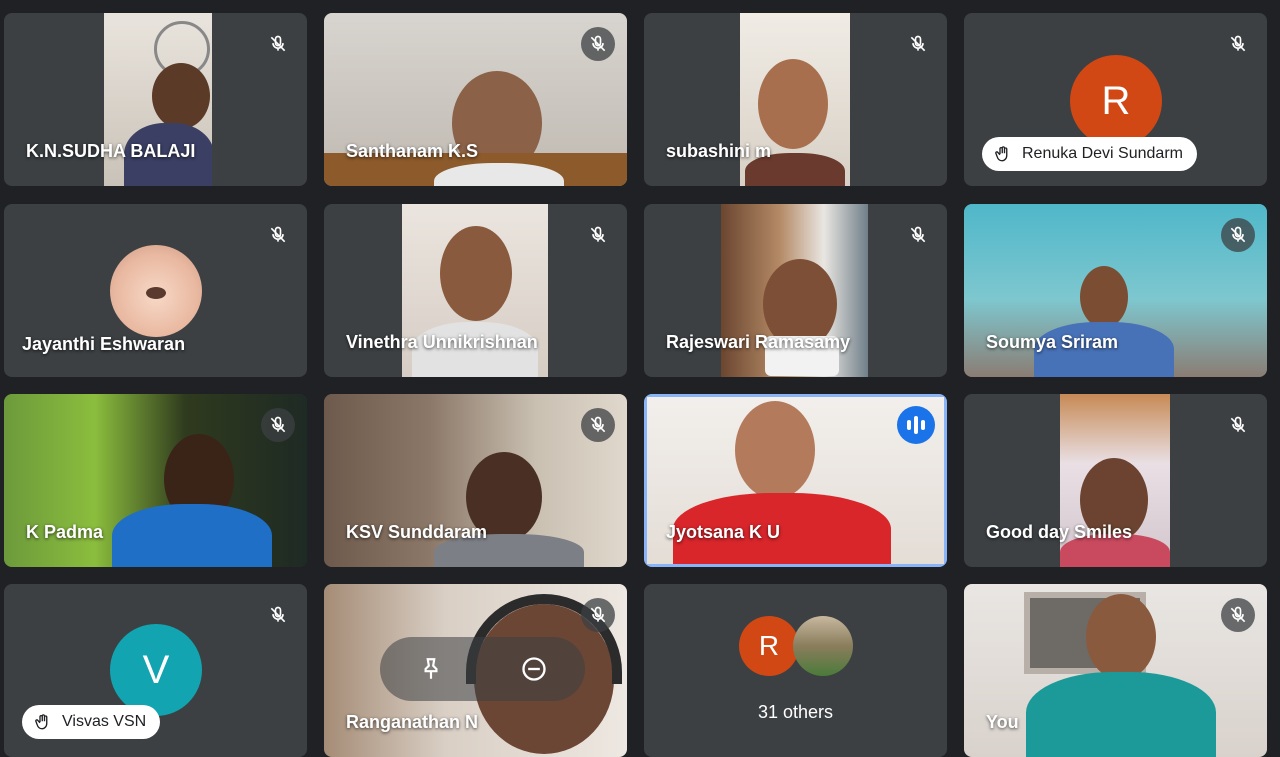 The image size is (1280, 757). I want to click on raised-hand-name: Visvas VSN, so click(104, 721).